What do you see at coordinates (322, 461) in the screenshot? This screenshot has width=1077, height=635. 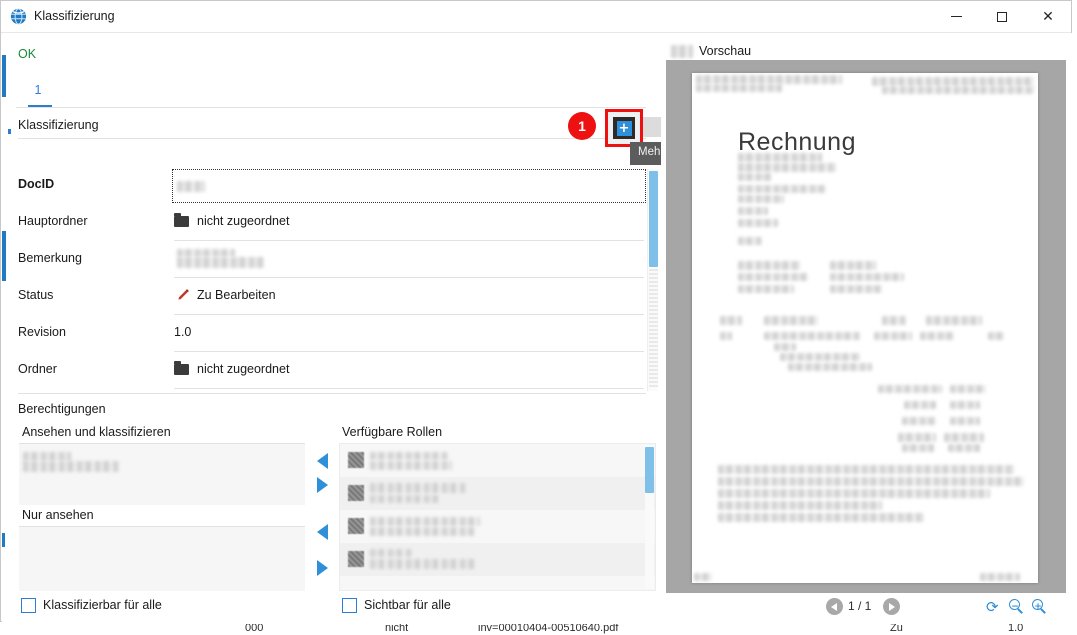 I see `move-left-arrow-top` at bounding box center [322, 461].